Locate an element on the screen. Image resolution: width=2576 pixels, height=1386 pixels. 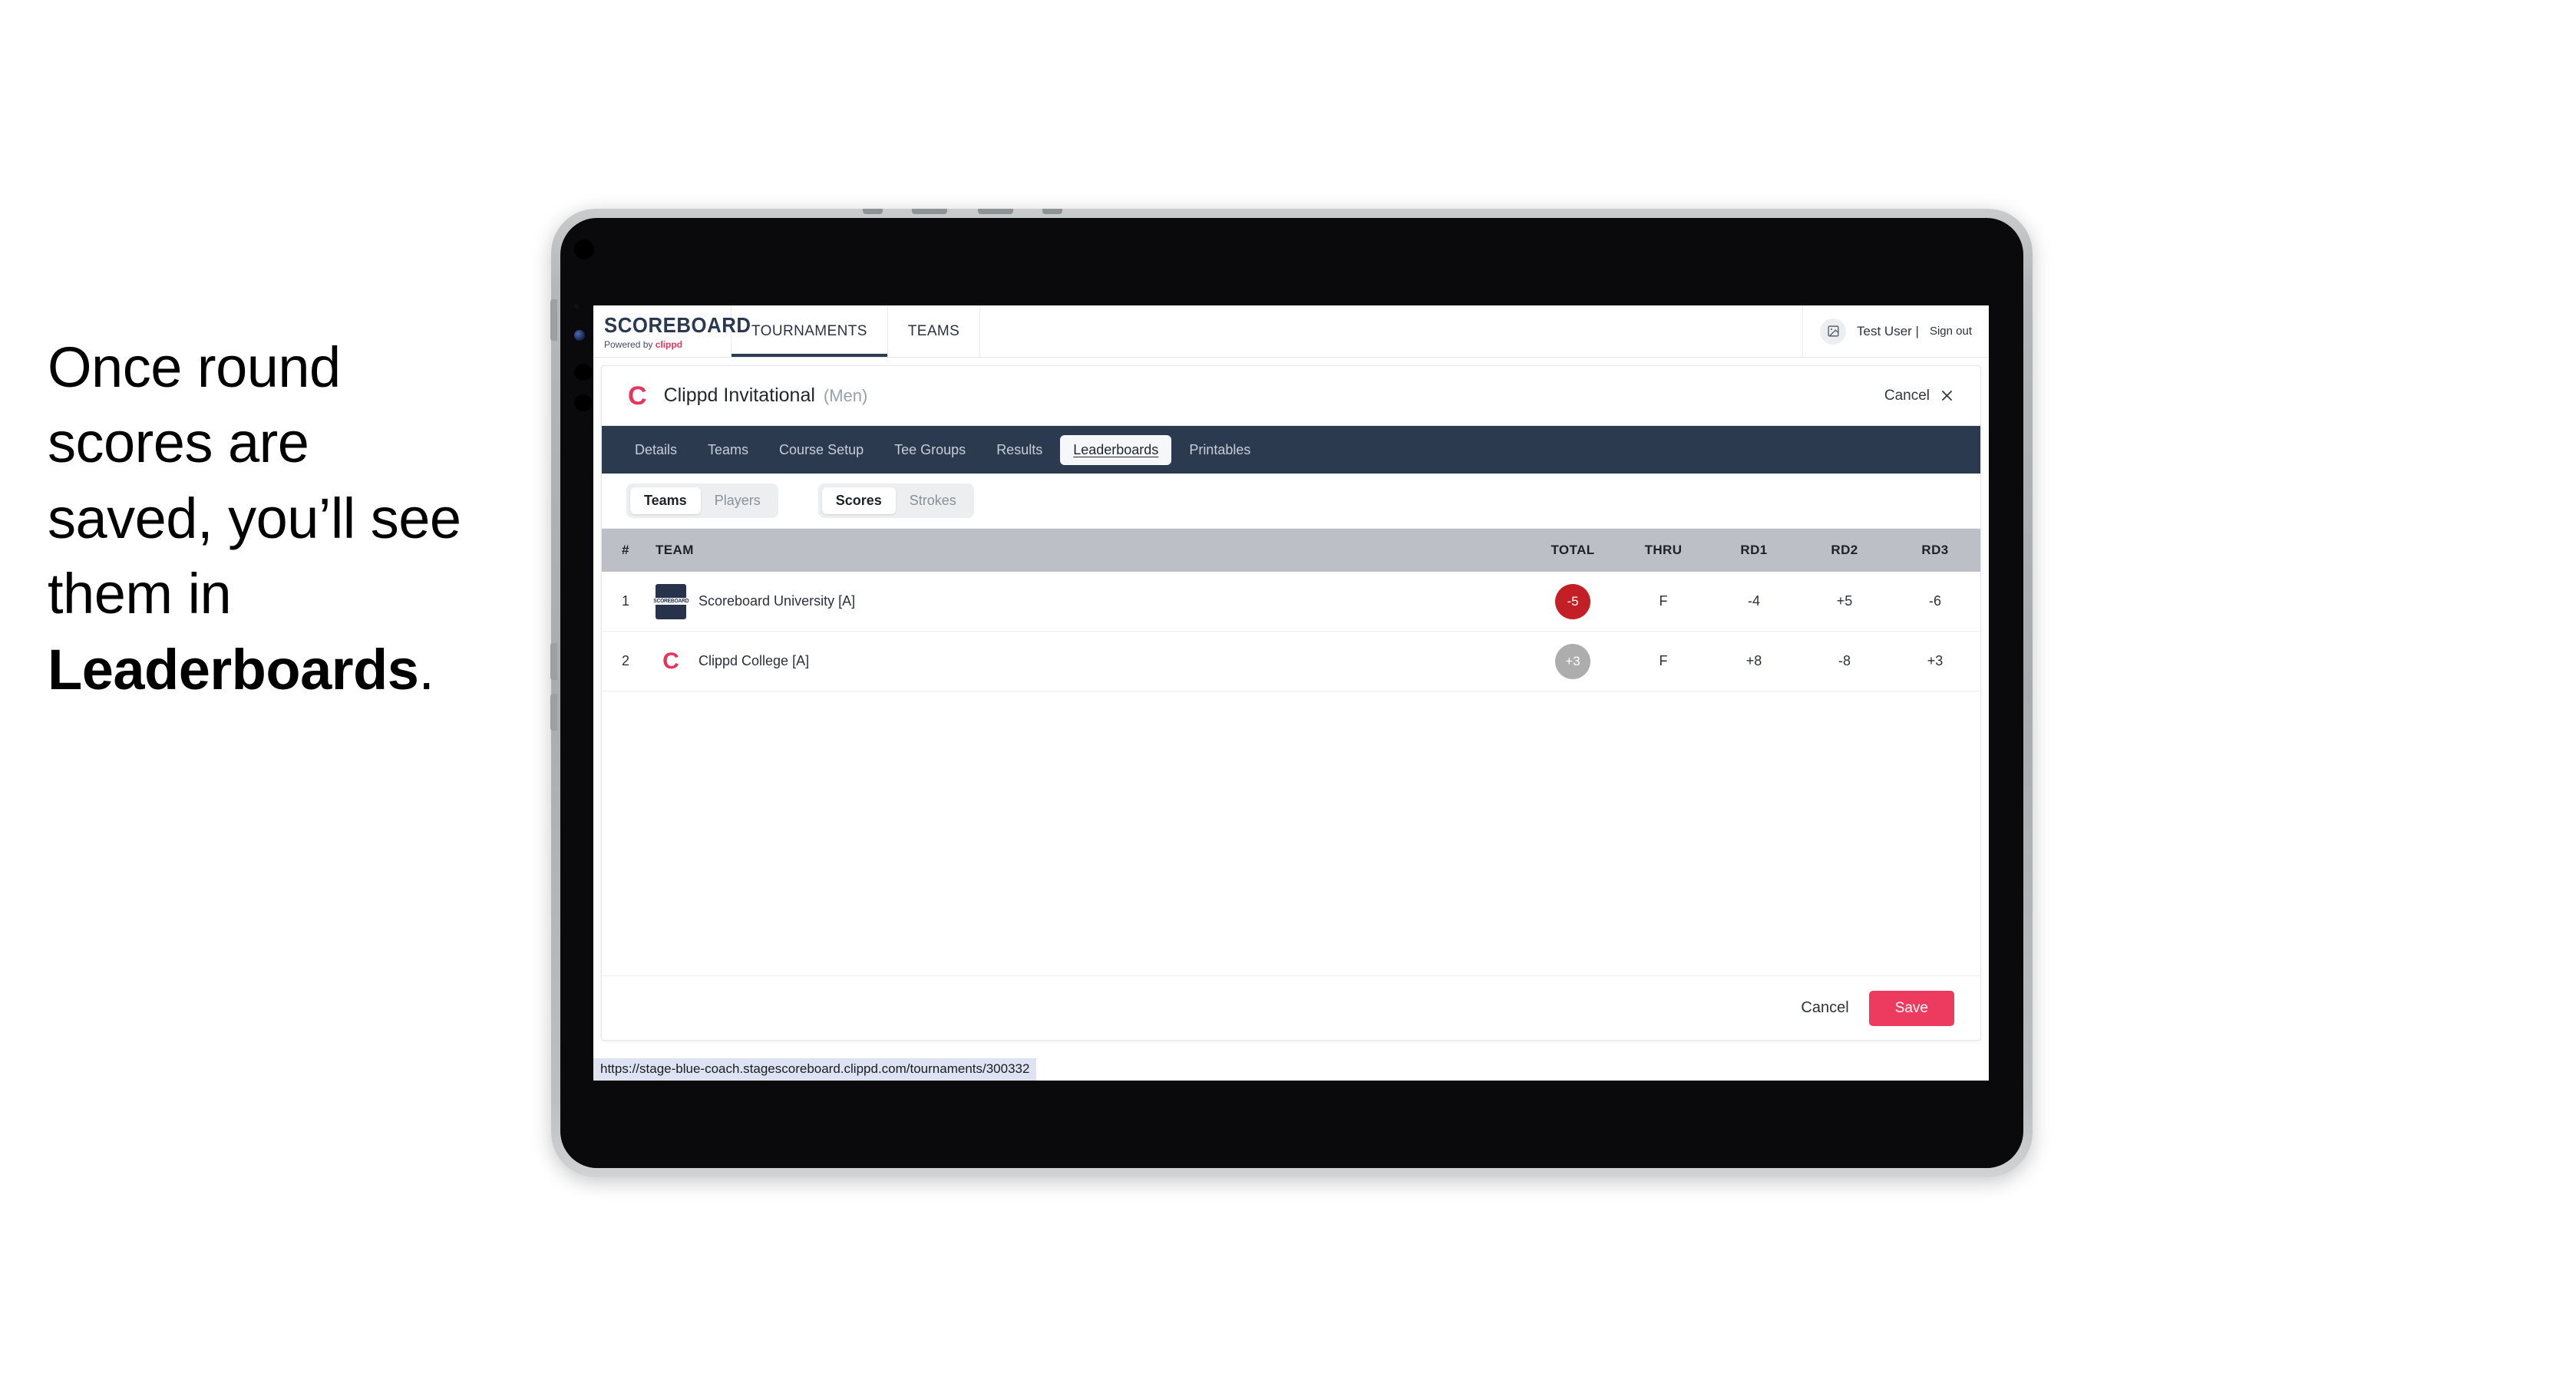
tab-course-setup-label: Course Setup is located at coordinates (821, 449).